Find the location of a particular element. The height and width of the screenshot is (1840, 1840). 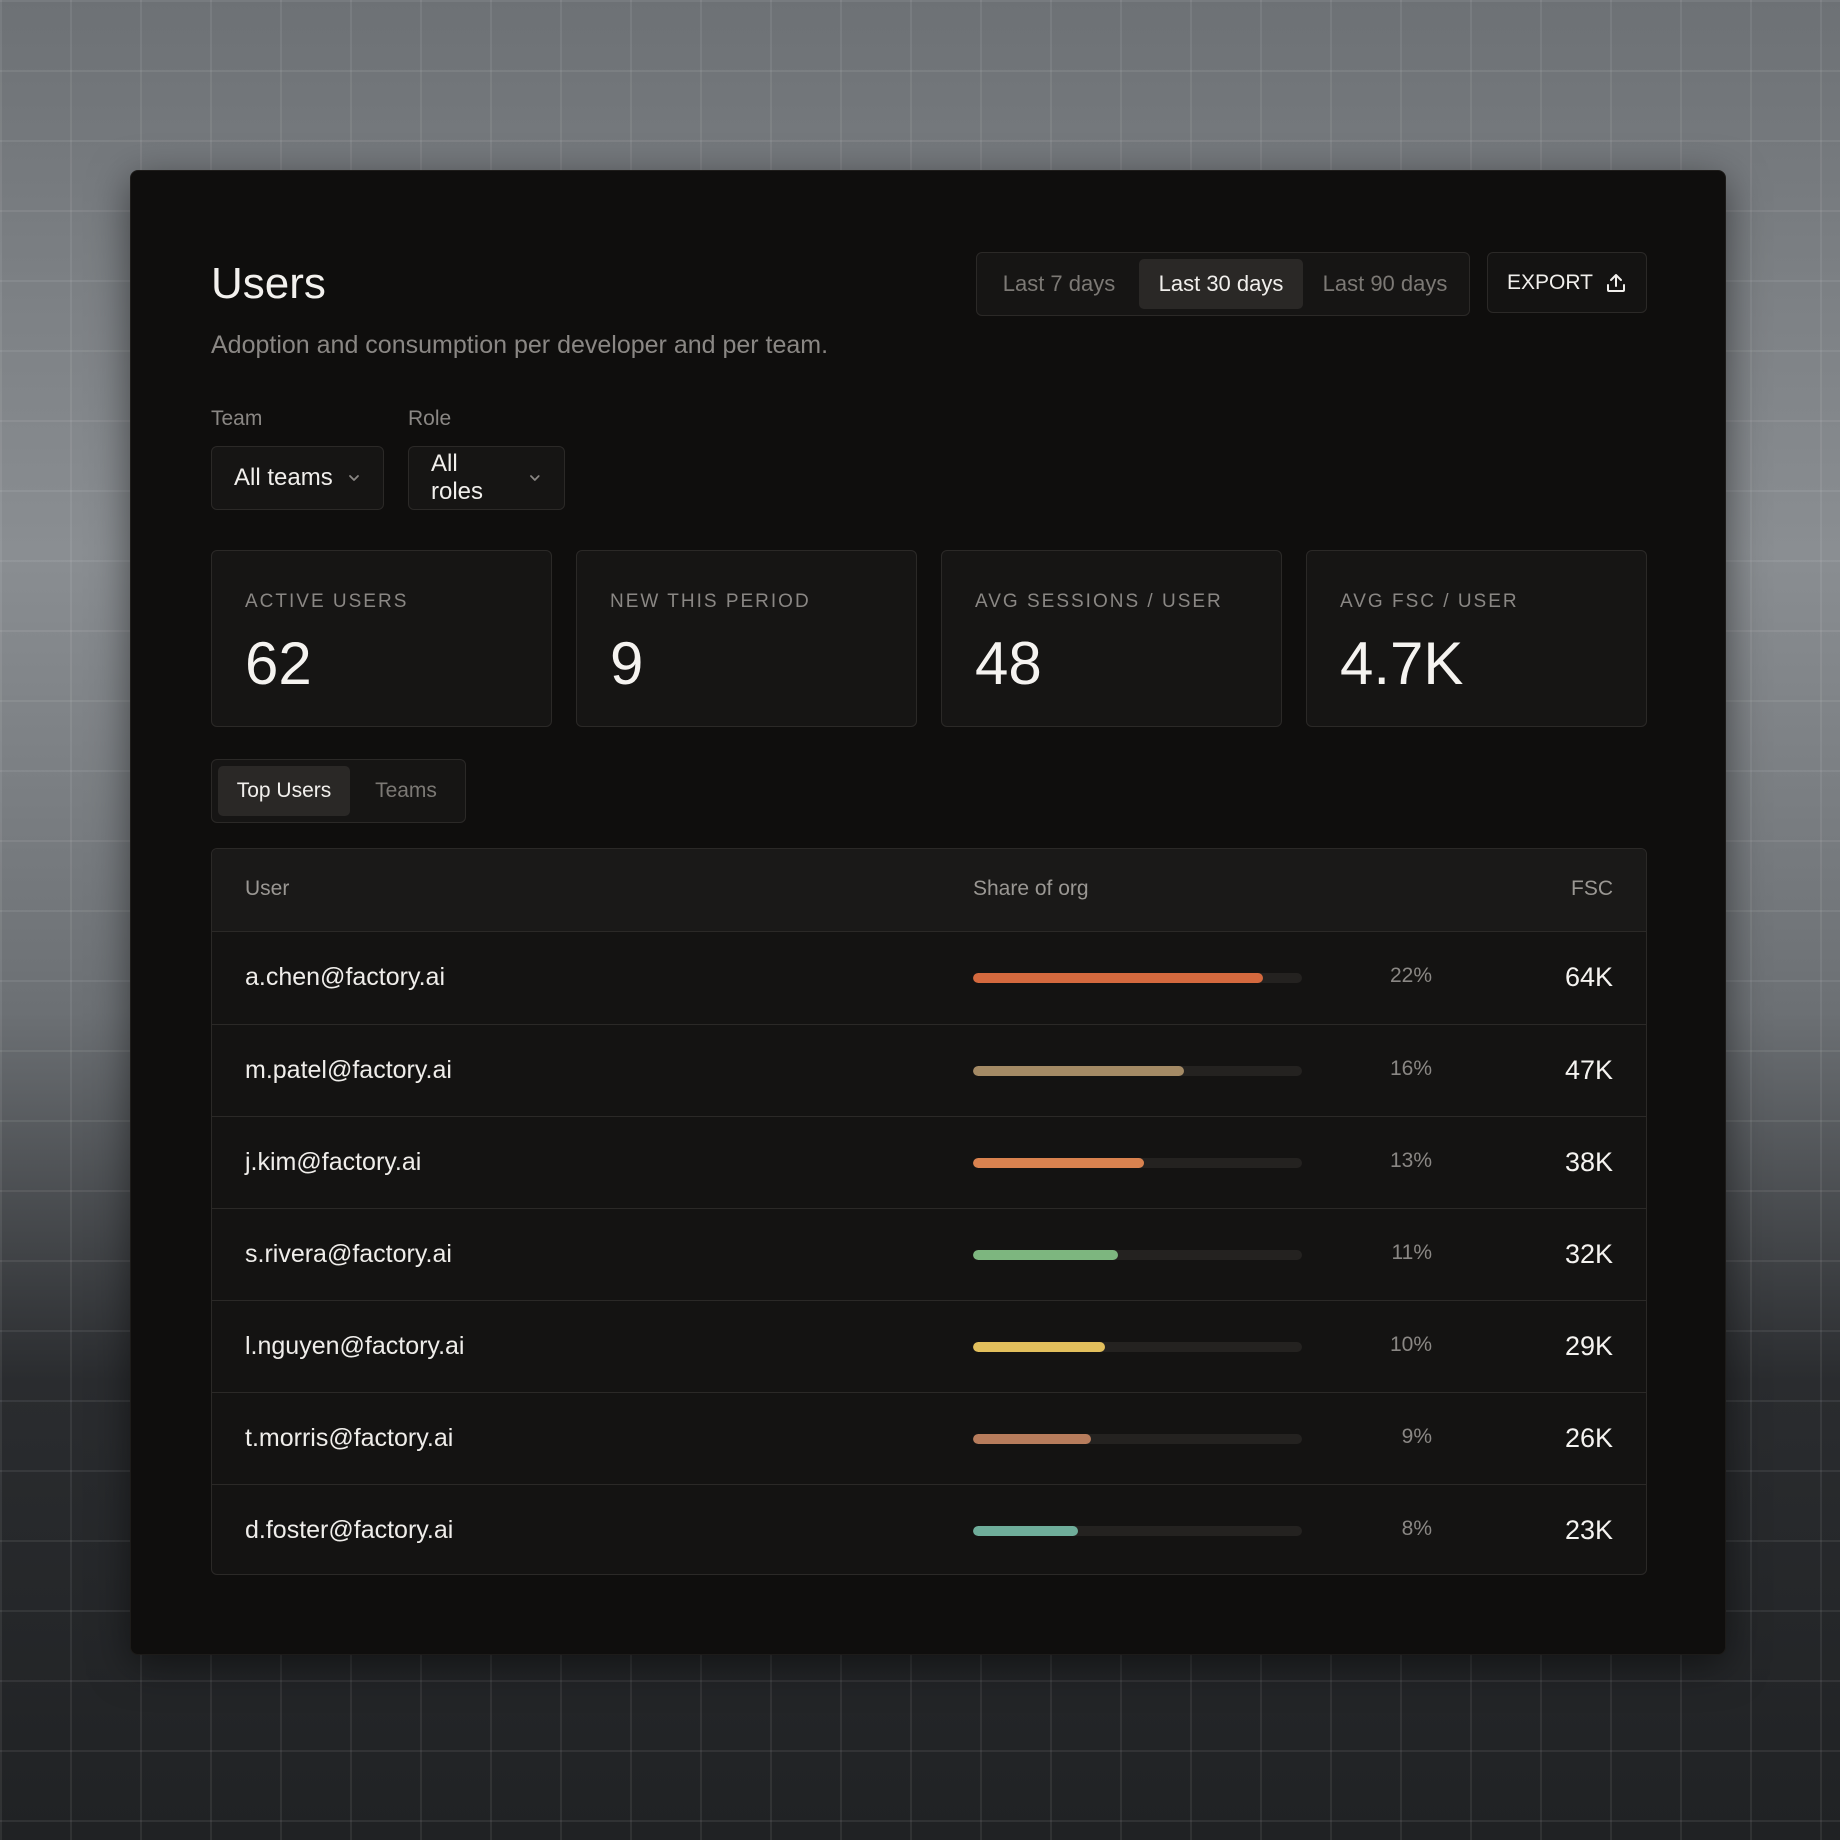

date-range-selector: Last 7 days Last 30 days Last 90 days is located at coordinates (1223, 284).